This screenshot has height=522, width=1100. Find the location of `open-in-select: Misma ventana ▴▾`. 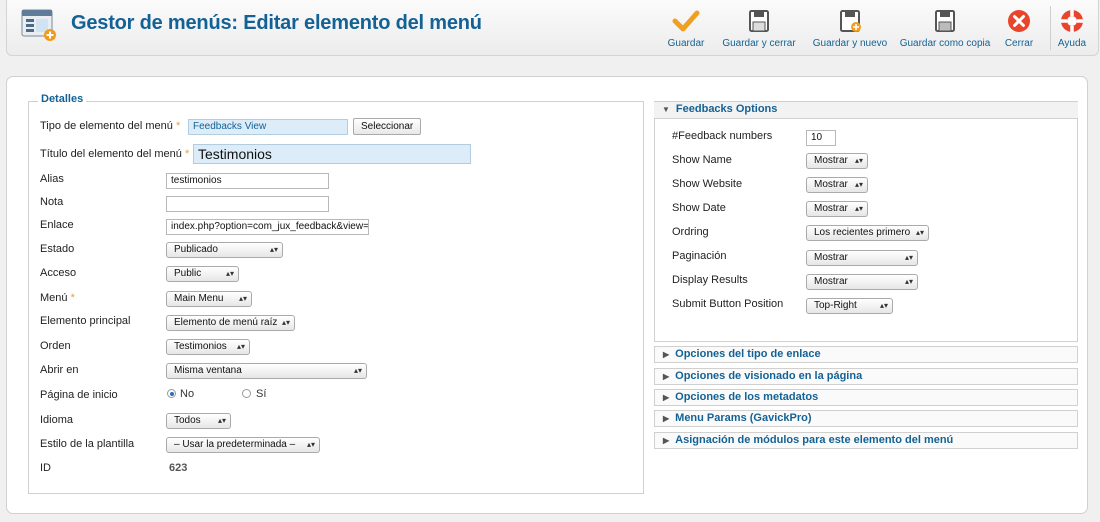

open-in-select: Misma ventana ▴▾ is located at coordinates (266, 371).